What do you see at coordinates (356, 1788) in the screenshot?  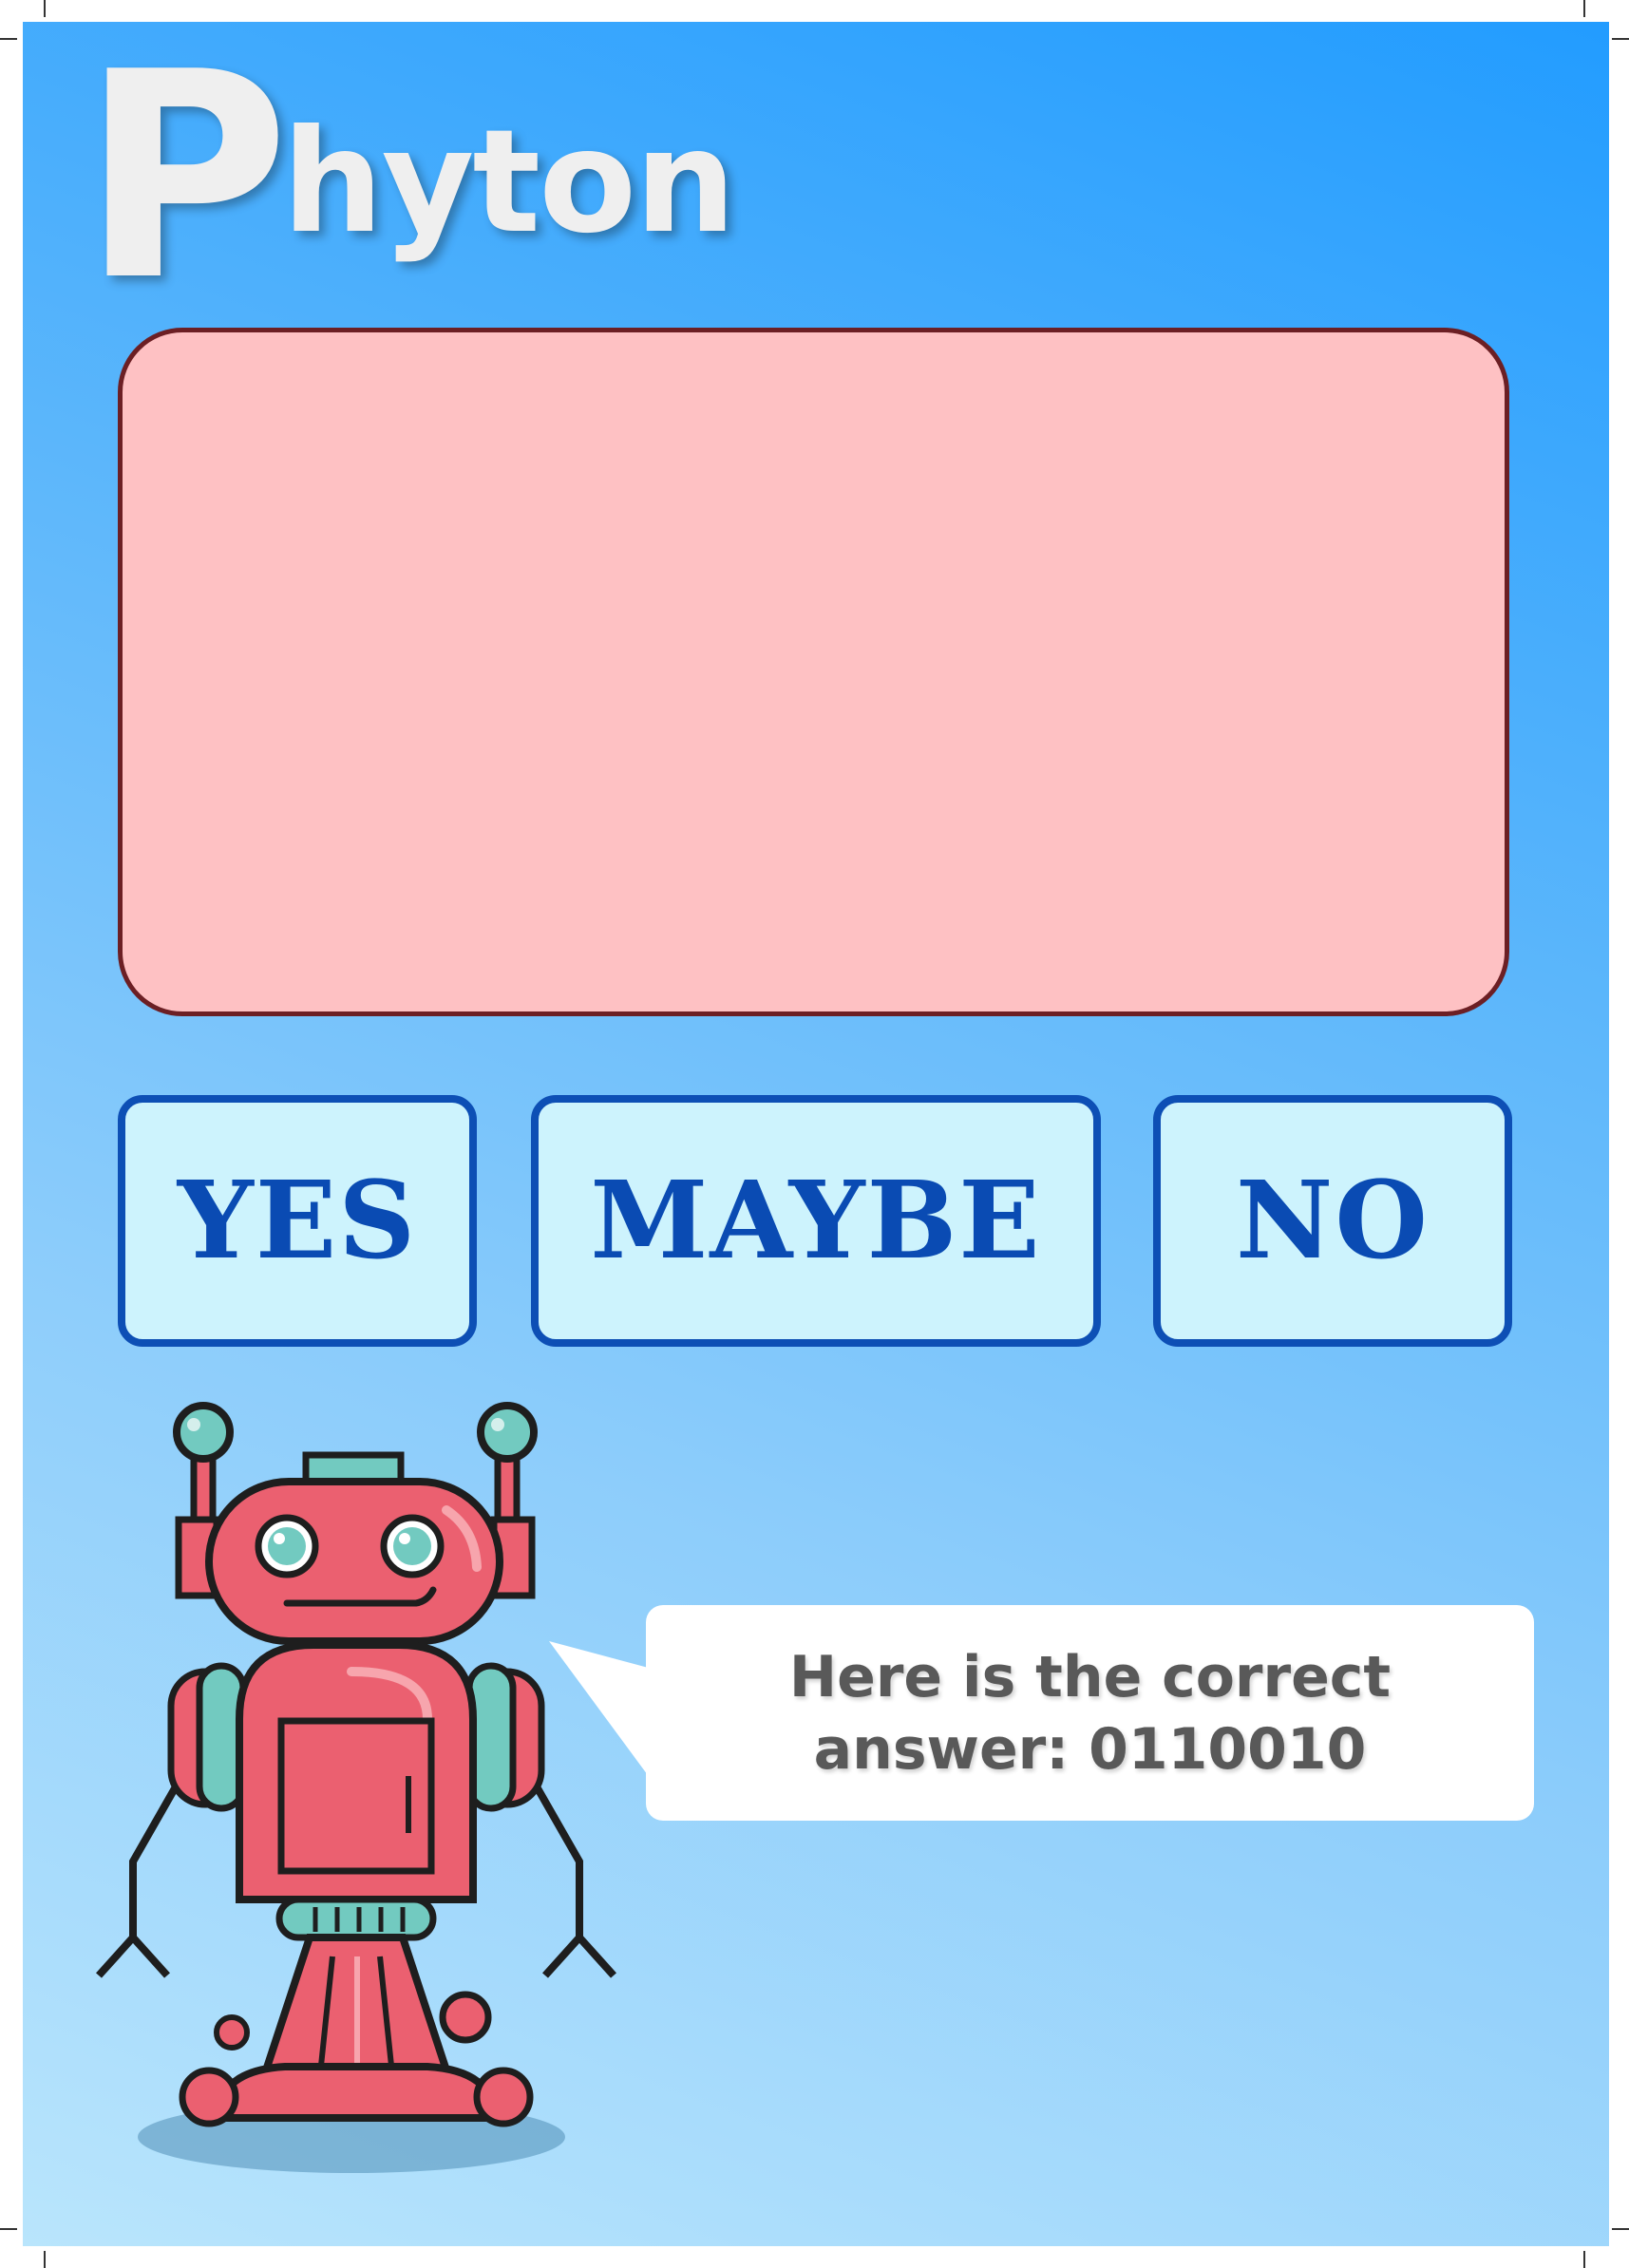 I see `robot-icon` at bounding box center [356, 1788].